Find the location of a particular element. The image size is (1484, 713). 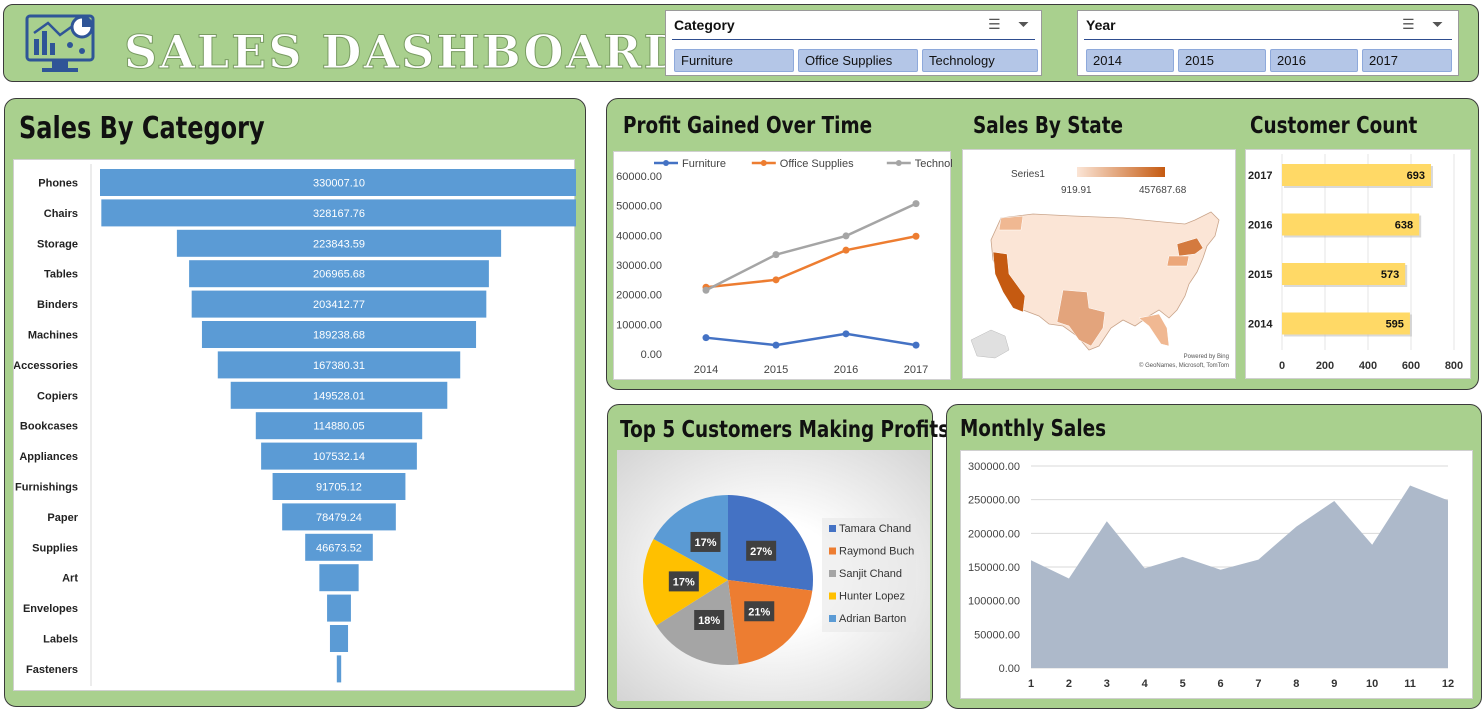

legend-label: Technology is located at coordinates (933, 164).